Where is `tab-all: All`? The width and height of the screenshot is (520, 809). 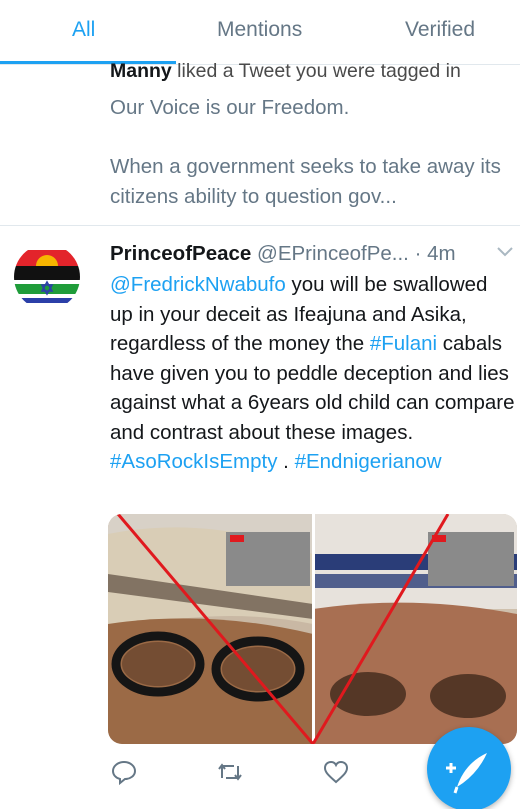
tab-all: All is located at coordinates (83, 30).